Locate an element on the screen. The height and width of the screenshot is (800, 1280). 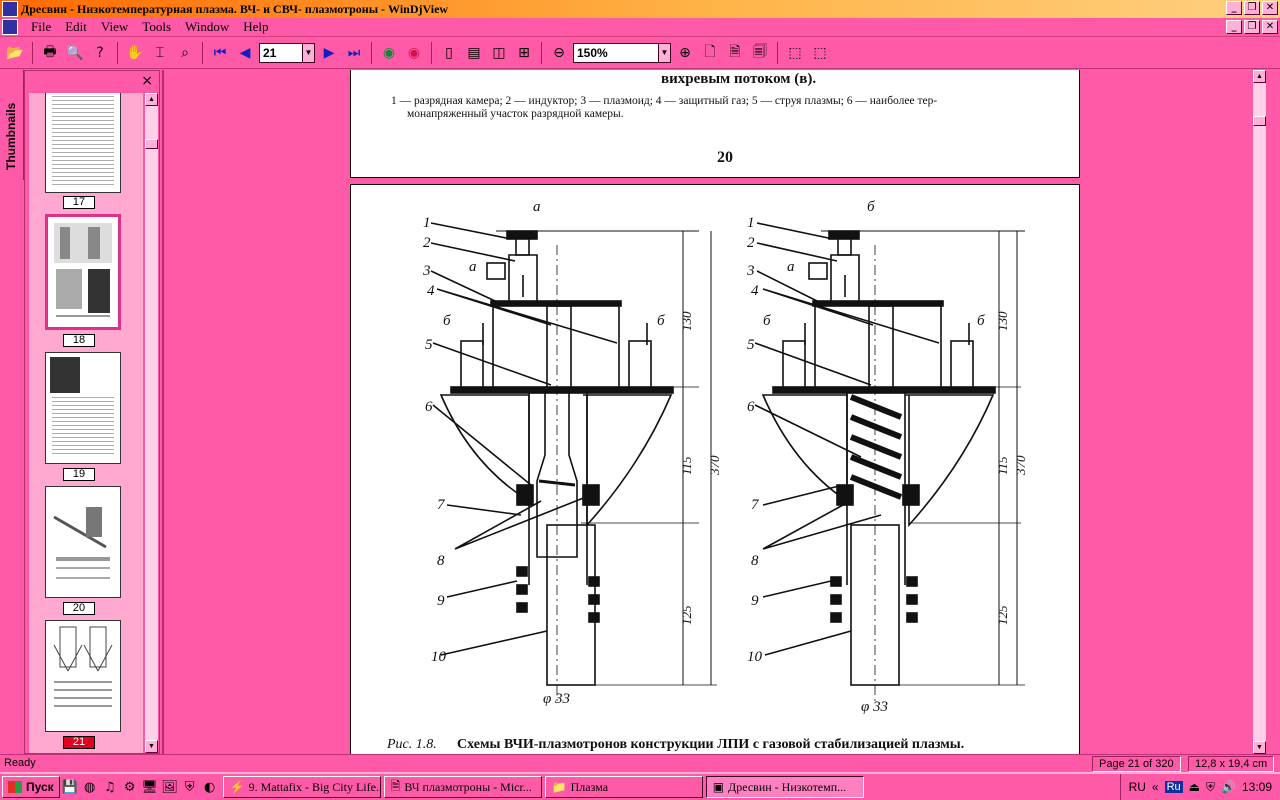
prev-page-icon: ◀ is located at coordinates (245, 53).